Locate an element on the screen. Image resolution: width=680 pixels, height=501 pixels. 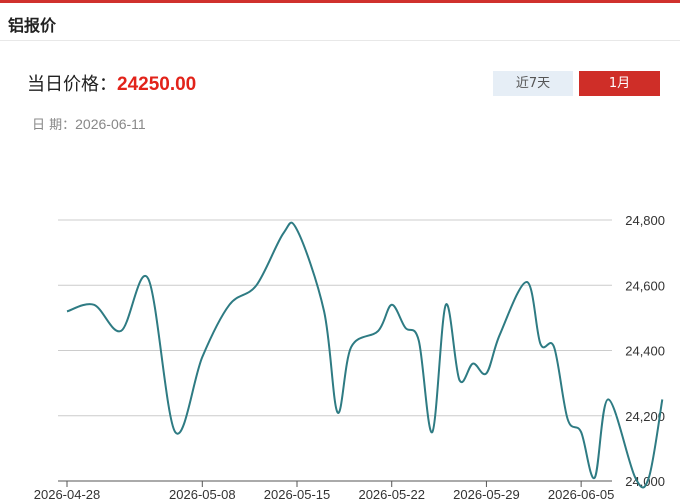
x-tick-label: 2026-05-29 is located at coordinates (486, 494).